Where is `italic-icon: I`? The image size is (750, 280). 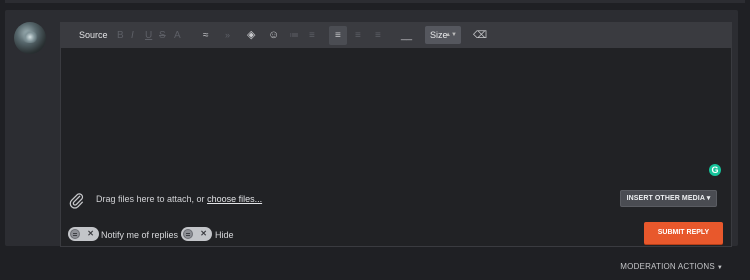 italic-icon: I is located at coordinates (132, 35).